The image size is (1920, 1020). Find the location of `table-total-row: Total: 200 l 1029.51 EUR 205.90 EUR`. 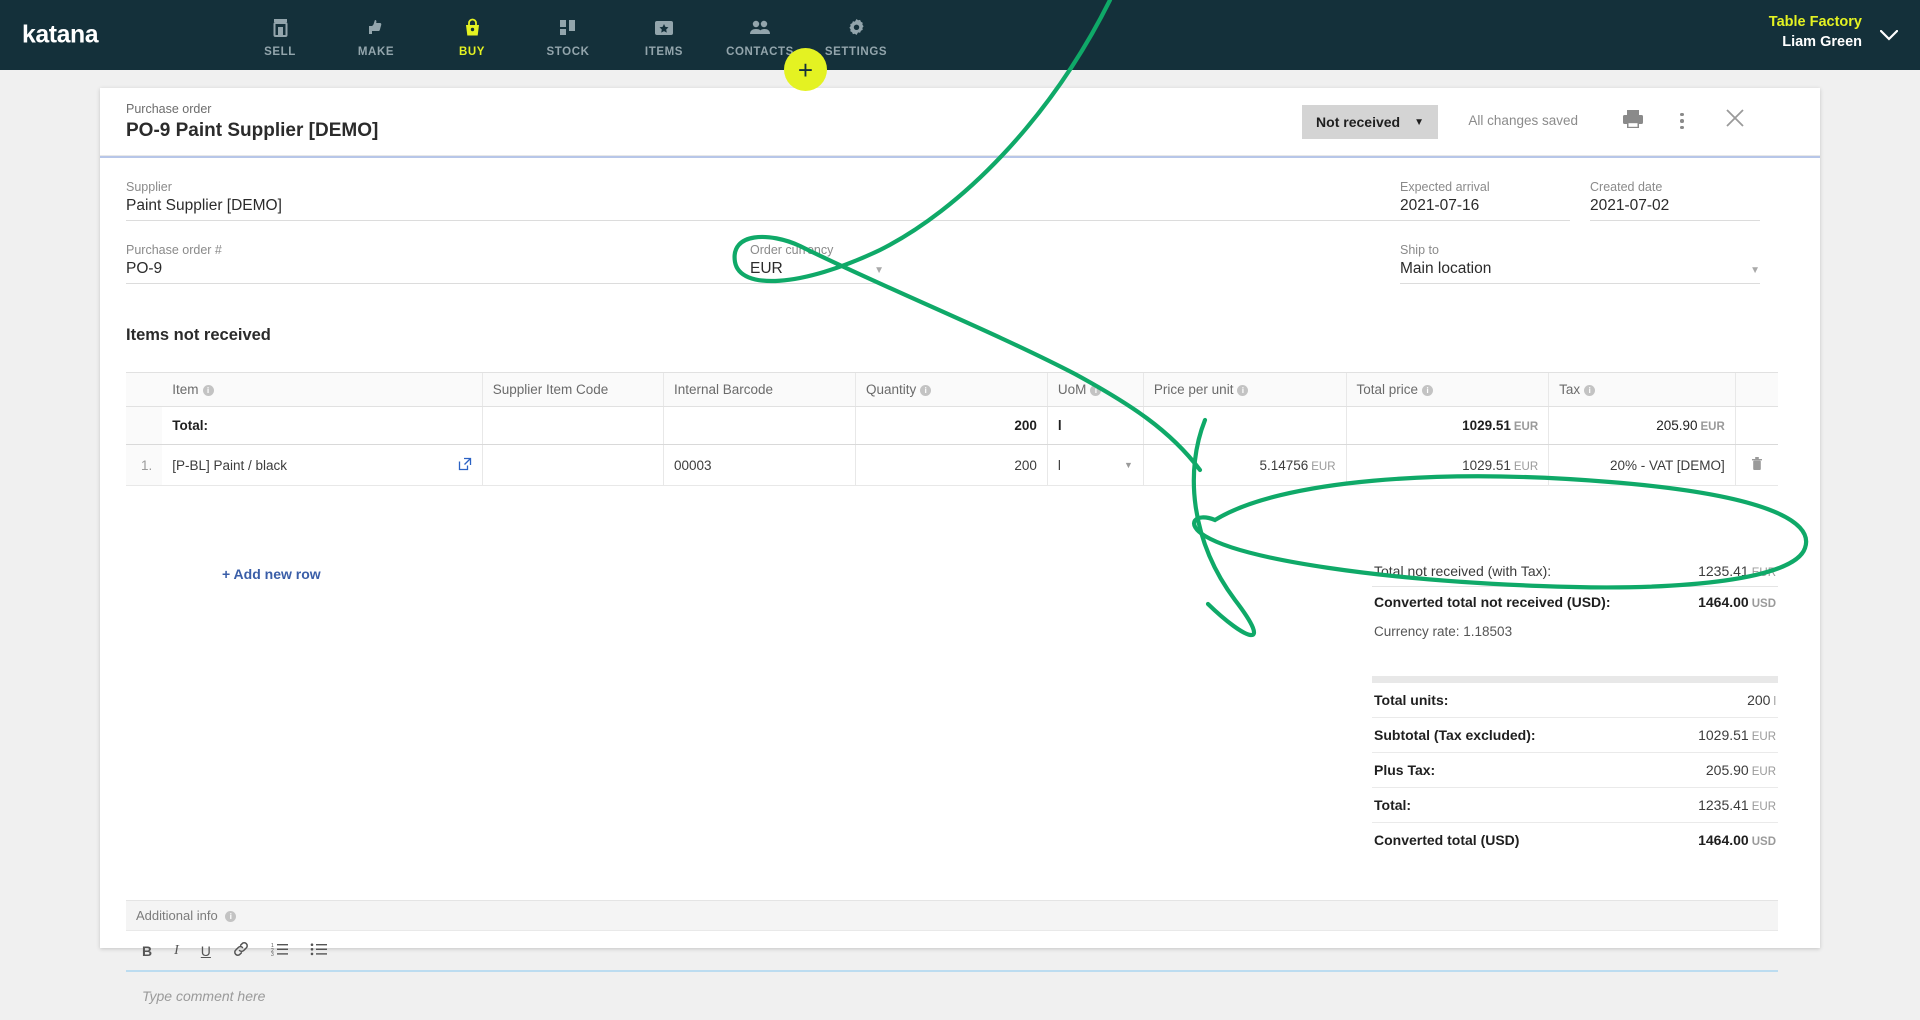

table-total-row: Total: 200 l 1029.51 EUR 205.90 EUR is located at coordinates (952, 425).